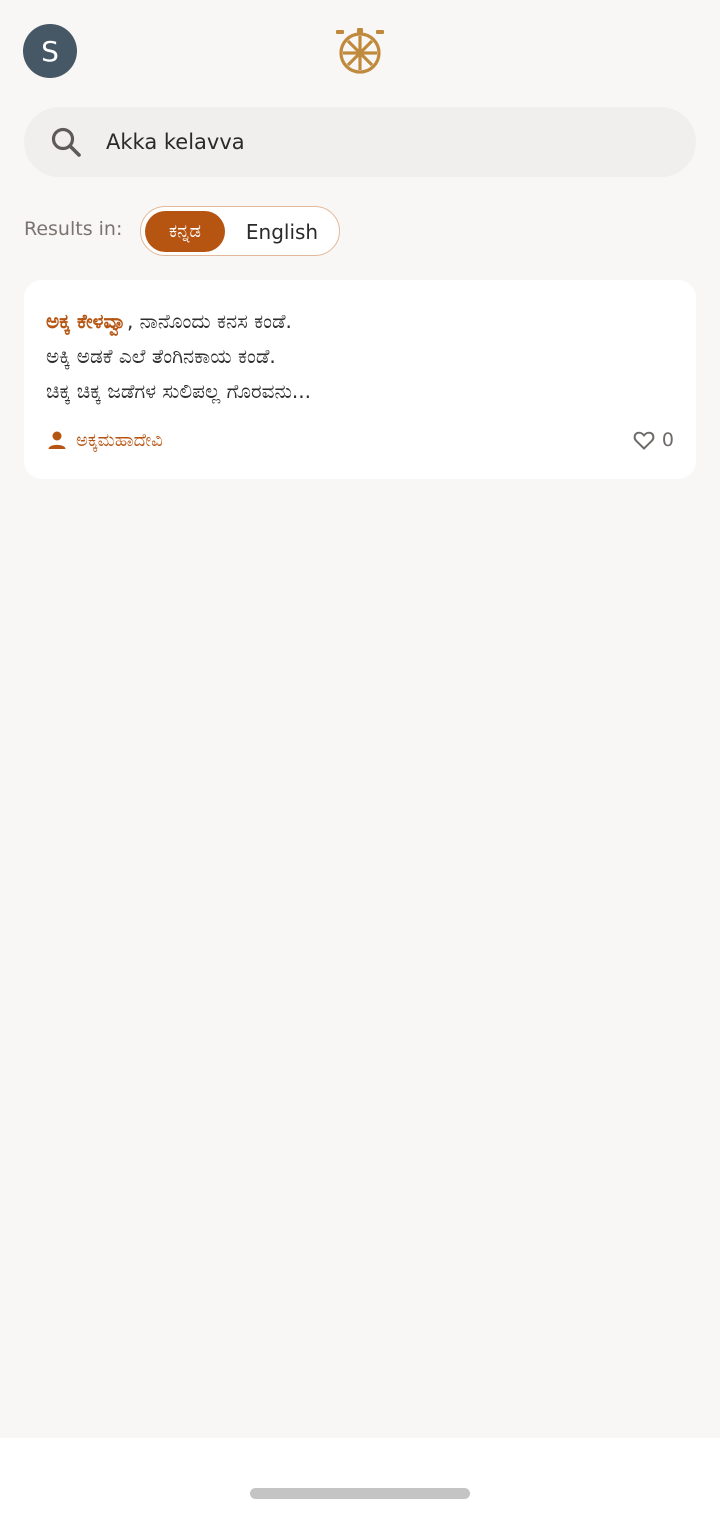  I want to click on author-link: ಅಕ್ಕಮಹಾದೇವಿ, so click(104, 440).